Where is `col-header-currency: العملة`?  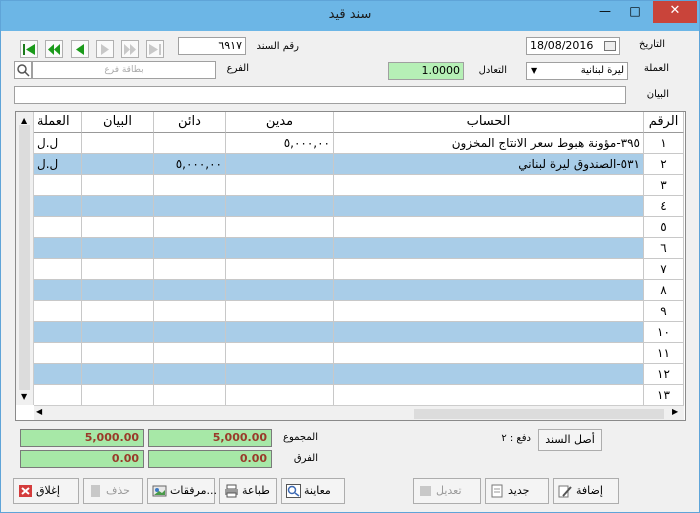
col-header-currency: العملة is located at coordinates (58, 122).